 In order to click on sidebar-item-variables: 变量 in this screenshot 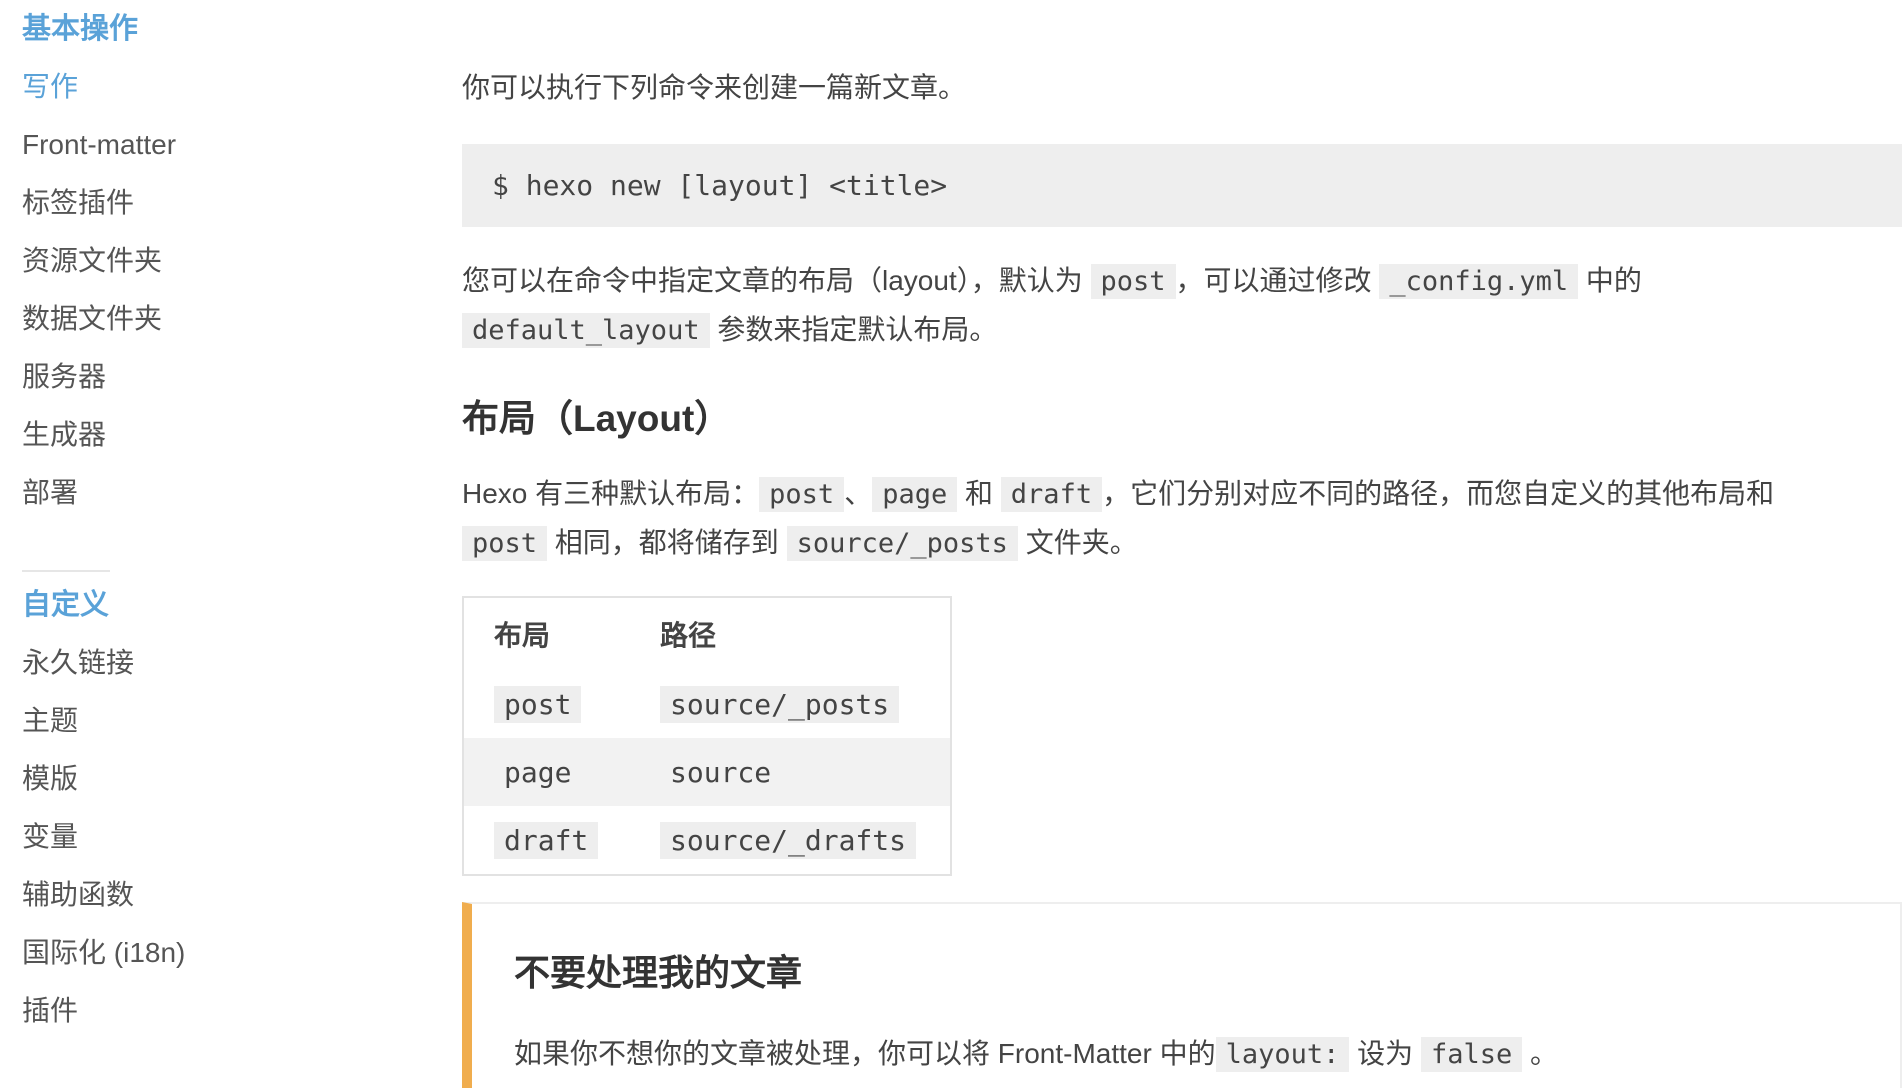, I will do `click(172, 837)`.